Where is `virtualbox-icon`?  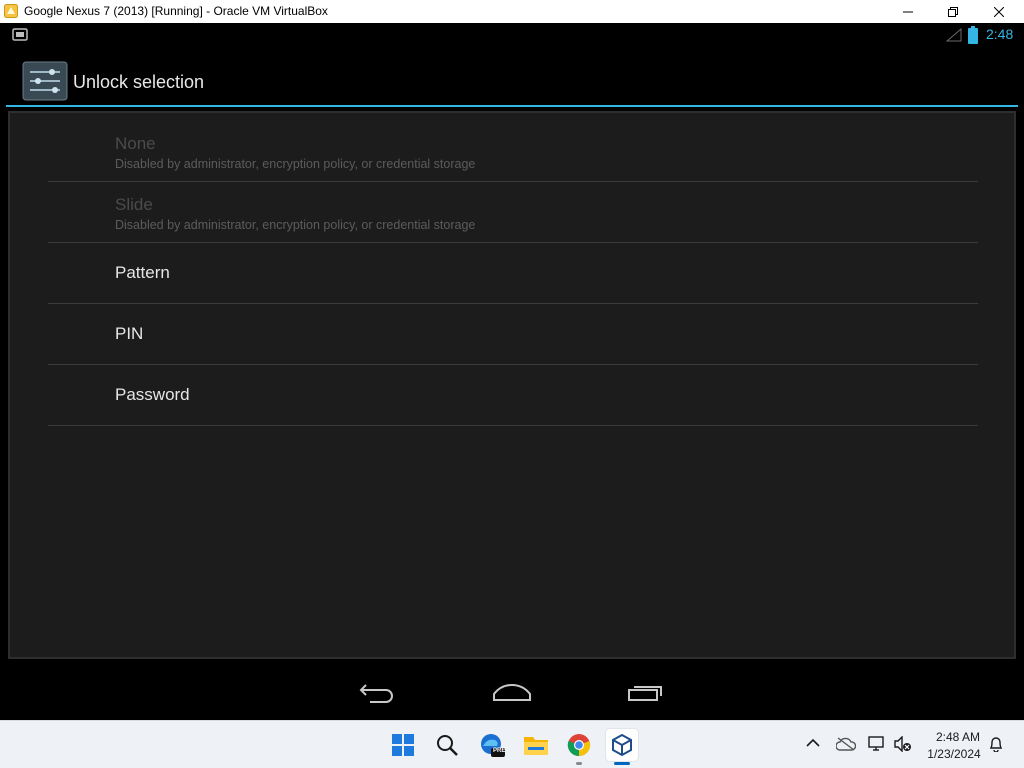 virtualbox-icon is located at coordinates (622, 745).